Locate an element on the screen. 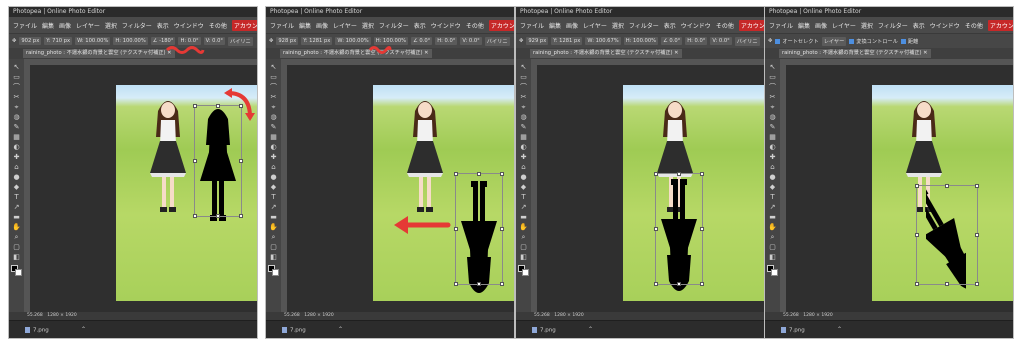 This screenshot has height=345, width=1024. menu-item: レイヤー is located at coordinates (88, 25).